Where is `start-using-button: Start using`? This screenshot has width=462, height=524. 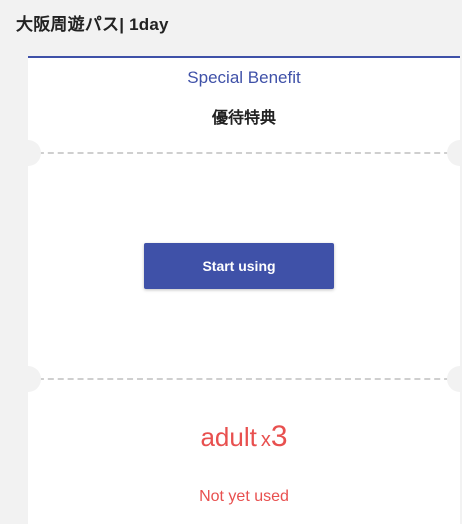
start-using-button: Start using is located at coordinates (239, 266).